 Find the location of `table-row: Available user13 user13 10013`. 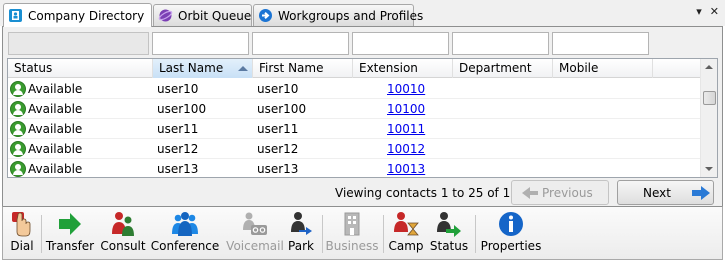

table-row: Available user13 user13 10013 is located at coordinates (354, 168).